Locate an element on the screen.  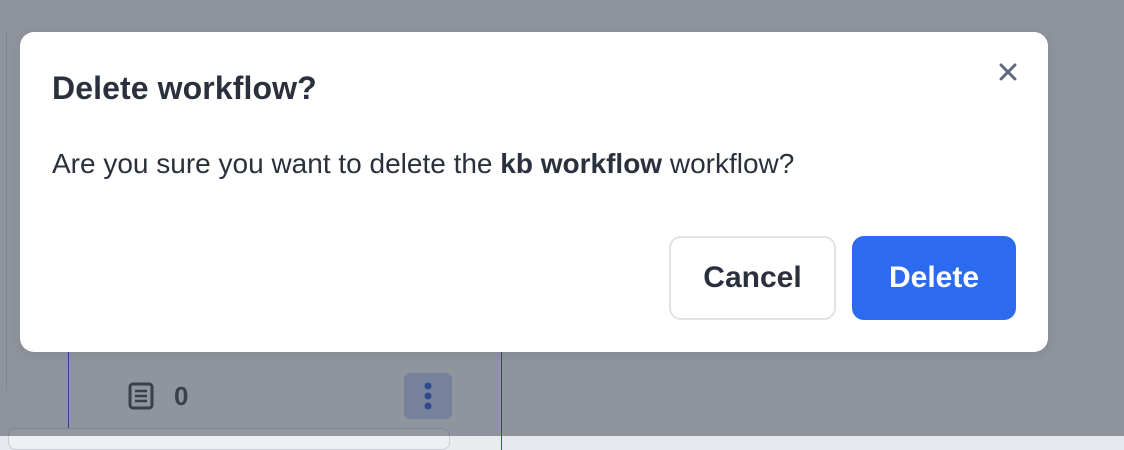
close-icon is located at coordinates (1008, 72).